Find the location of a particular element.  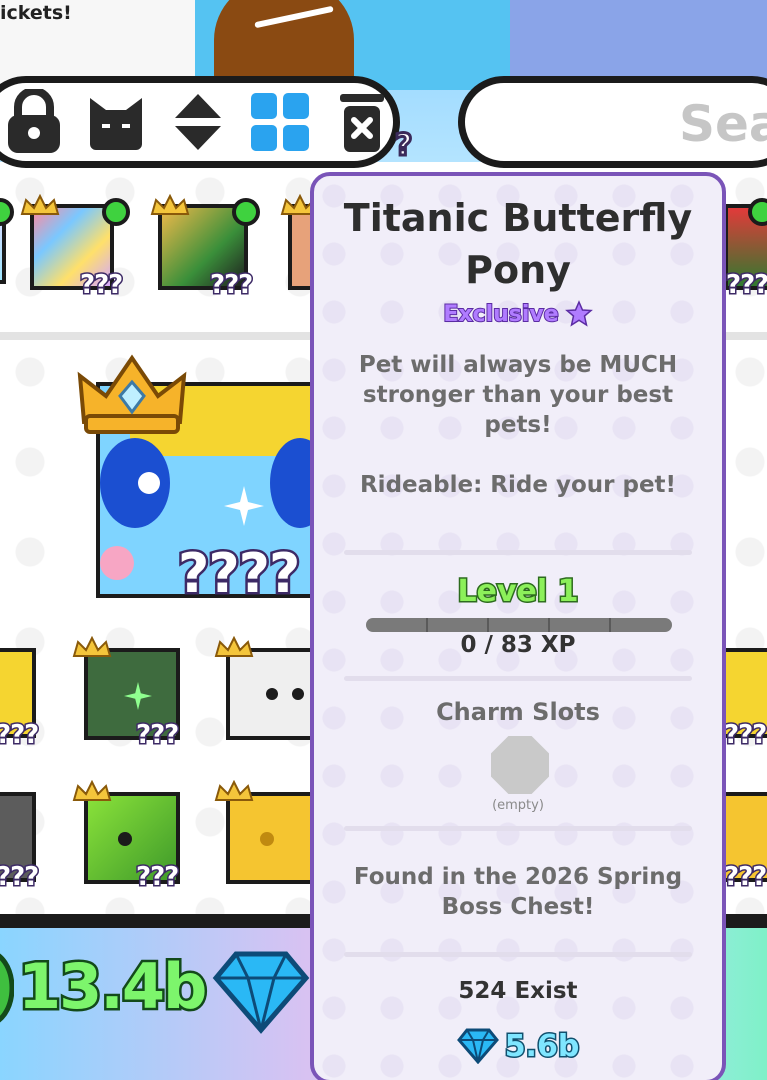

charm-slots-title: Charm Slots is located at coordinates (518, 712).